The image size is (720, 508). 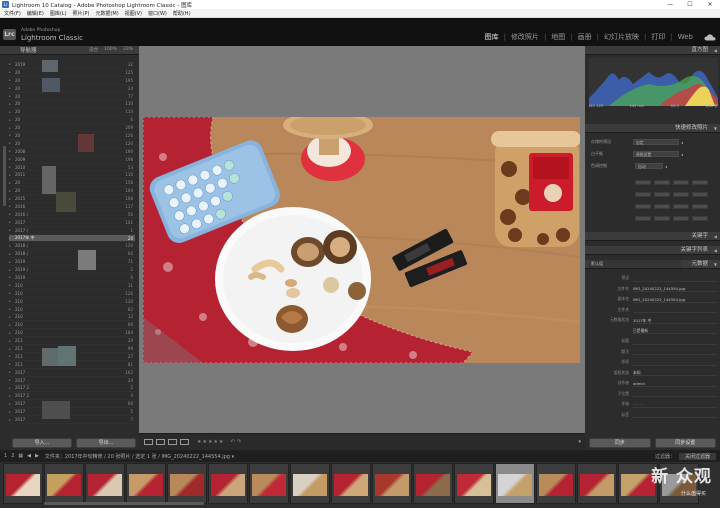 I want to click on cloud-icon, so click(x=710, y=37).